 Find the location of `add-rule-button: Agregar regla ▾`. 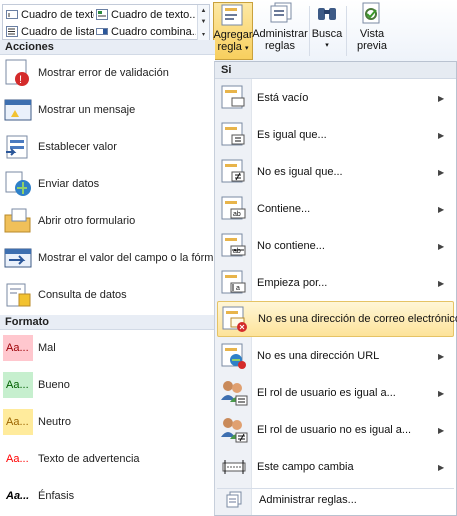

add-rule-button: Agregar regla ▾ is located at coordinates (233, 31).